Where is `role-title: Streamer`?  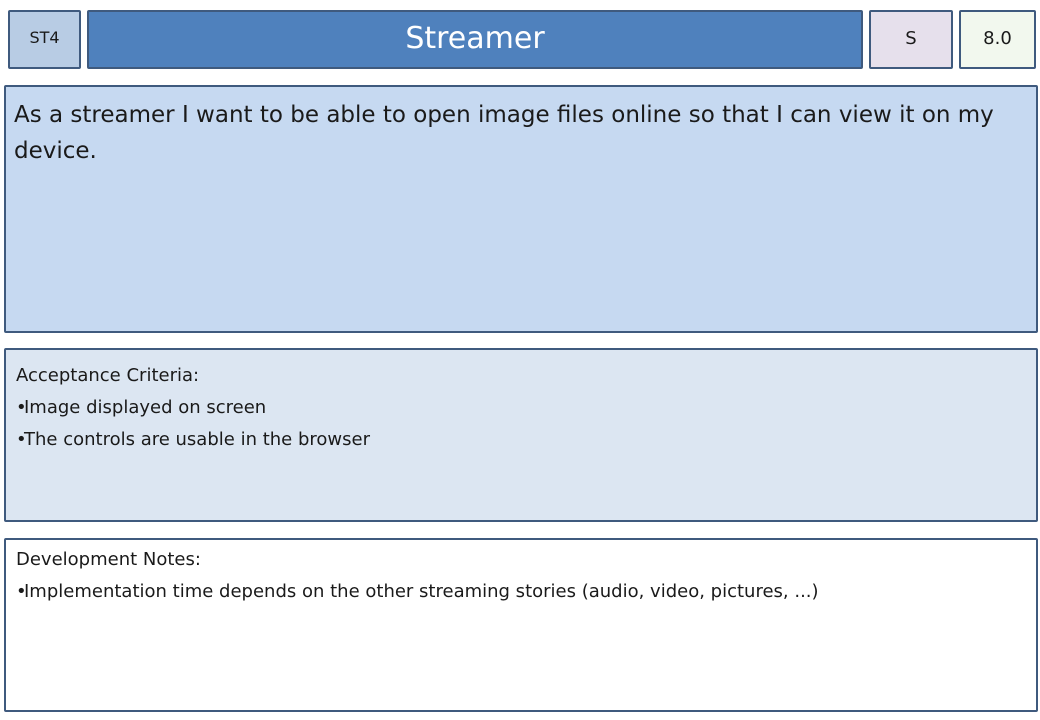 role-title: Streamer is located at coordinates (475, 38).